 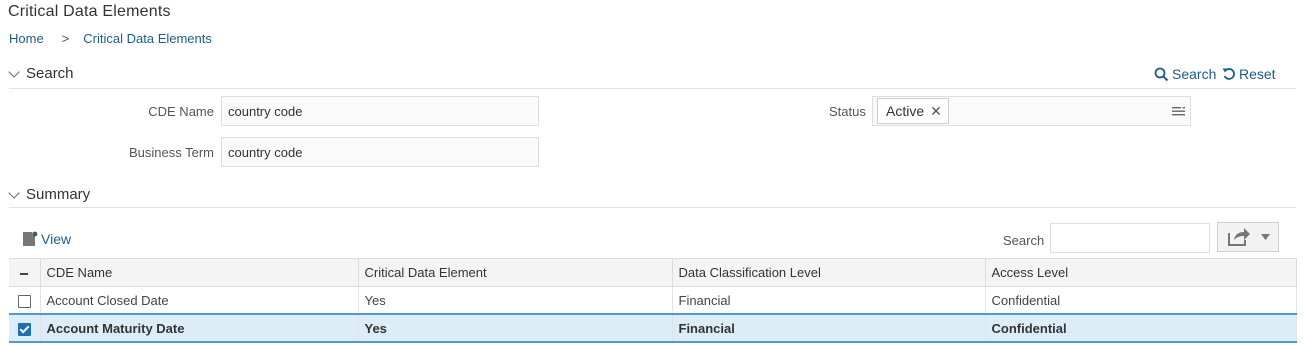 I want to click on view-button-label: View, so click(x=56, y=239).